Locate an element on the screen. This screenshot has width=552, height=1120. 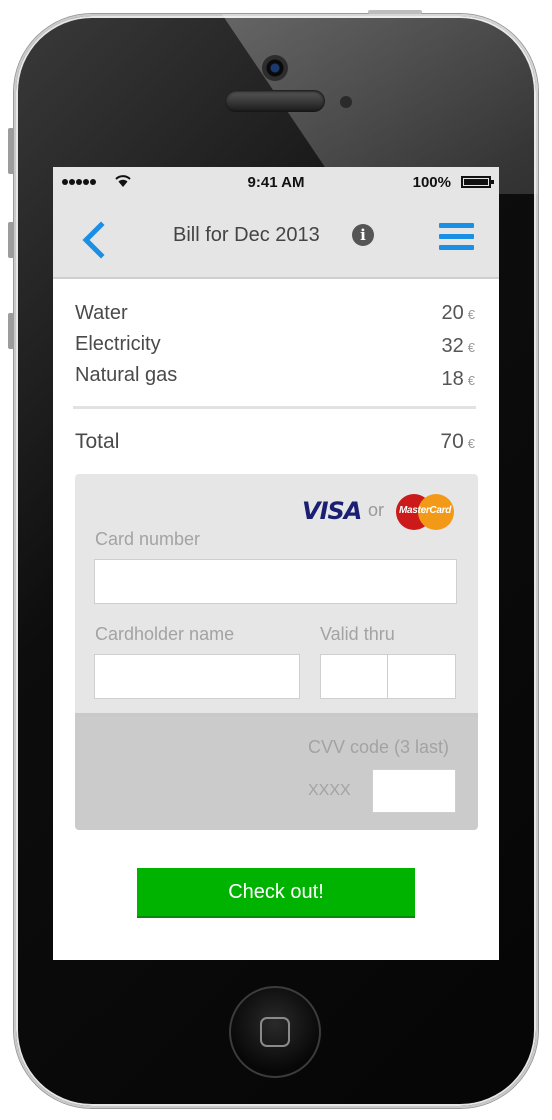
proximity-sensor is located at coordinates (346, 102).